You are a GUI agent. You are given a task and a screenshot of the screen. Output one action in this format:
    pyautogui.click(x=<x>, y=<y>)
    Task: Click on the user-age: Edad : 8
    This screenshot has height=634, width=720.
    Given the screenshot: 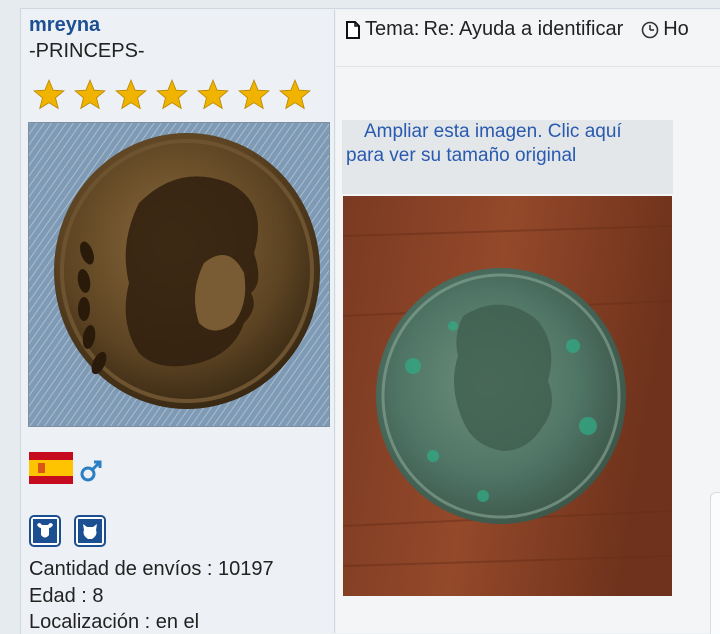 What is the action you would take?
    pyautogui.click(x=66, y=596)
    